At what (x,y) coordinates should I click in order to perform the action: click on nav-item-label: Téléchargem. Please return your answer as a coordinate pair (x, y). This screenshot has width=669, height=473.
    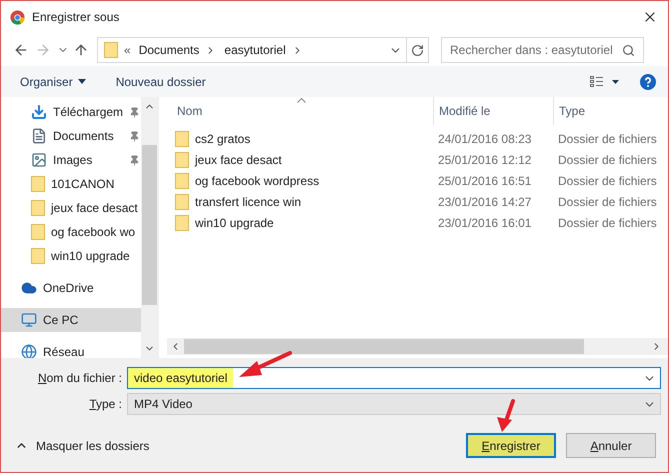
    Looking at the image, I should click on (88, 112).